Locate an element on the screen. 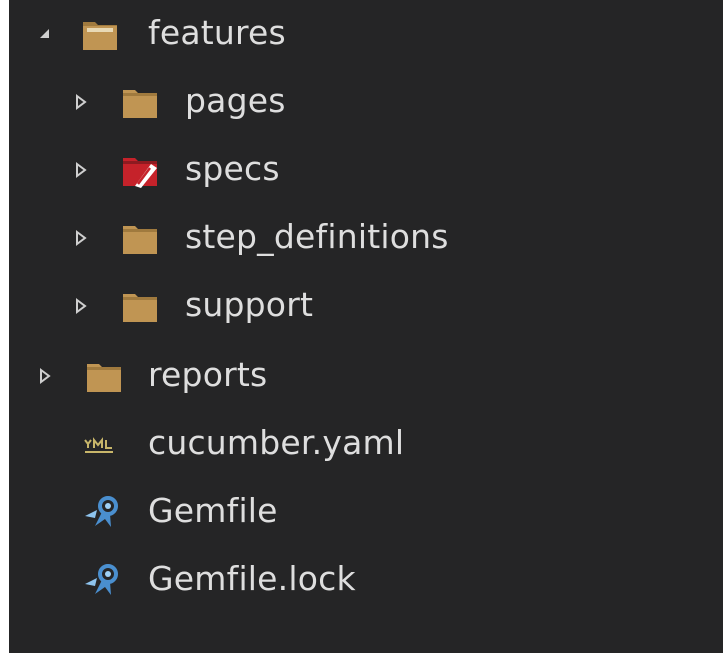  tree-item-label: support is located at coordinates (249, 304).